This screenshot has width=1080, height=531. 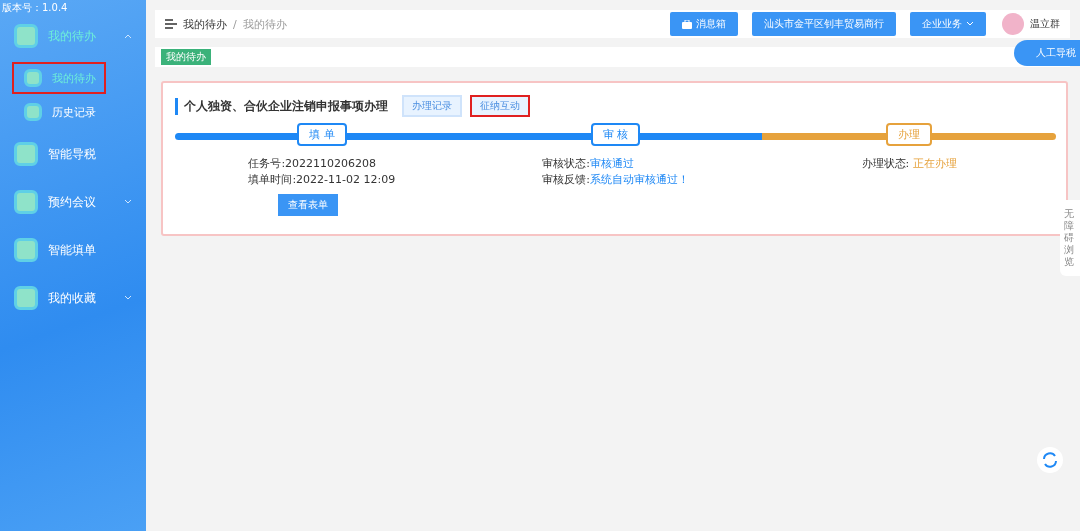 What do you see at coordinates (566, 179) in the screenshot?
I see `info-label: 审核反馈:` at bounding box center [566, 179].